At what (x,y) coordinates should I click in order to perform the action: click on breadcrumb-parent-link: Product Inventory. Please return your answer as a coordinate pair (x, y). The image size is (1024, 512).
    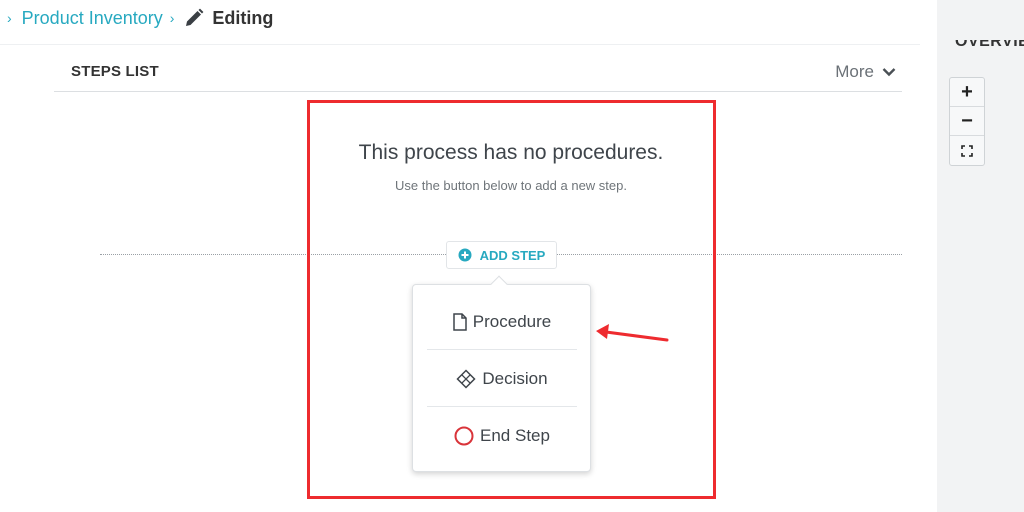
    Looking at the image, I should click on (92, 18).